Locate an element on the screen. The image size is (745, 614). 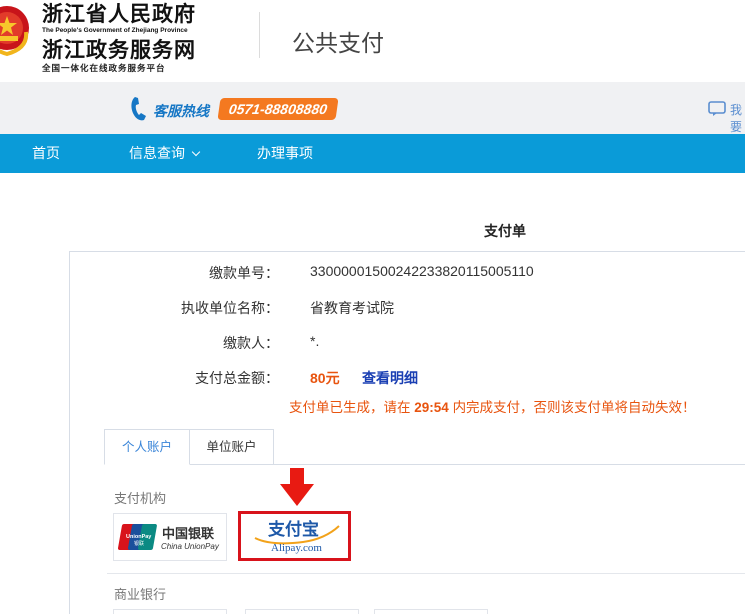
nav-item-info-query: 信息查询 is located at coordinates (165, 153).